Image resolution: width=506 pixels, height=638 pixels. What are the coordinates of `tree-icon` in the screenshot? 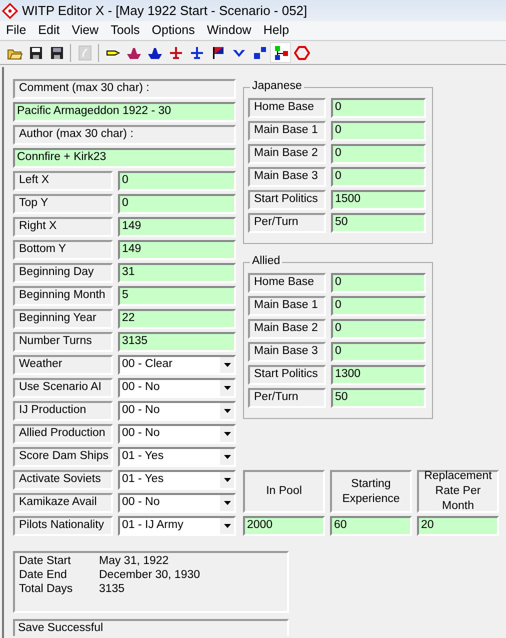 It's located at (280, 52).